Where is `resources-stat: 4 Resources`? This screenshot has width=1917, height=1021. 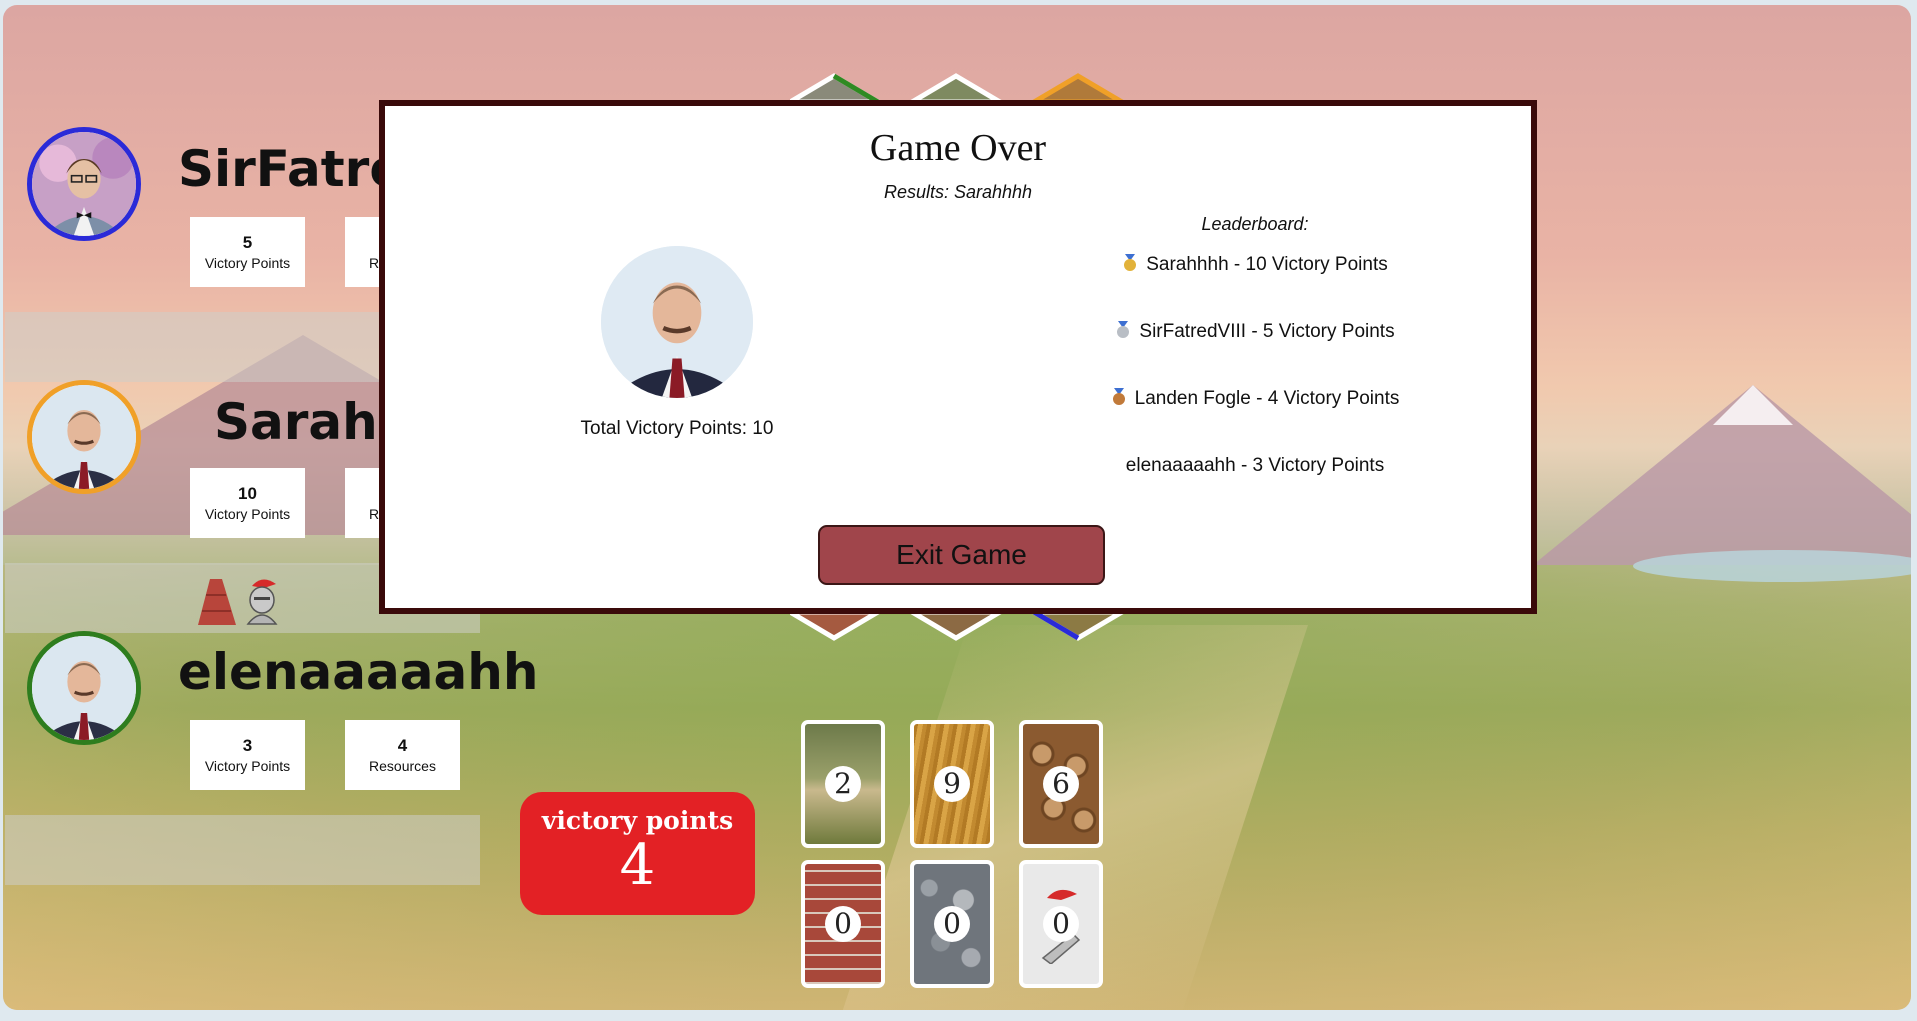
resources-stat: 4 Resources is located at coordinates (402, 755).